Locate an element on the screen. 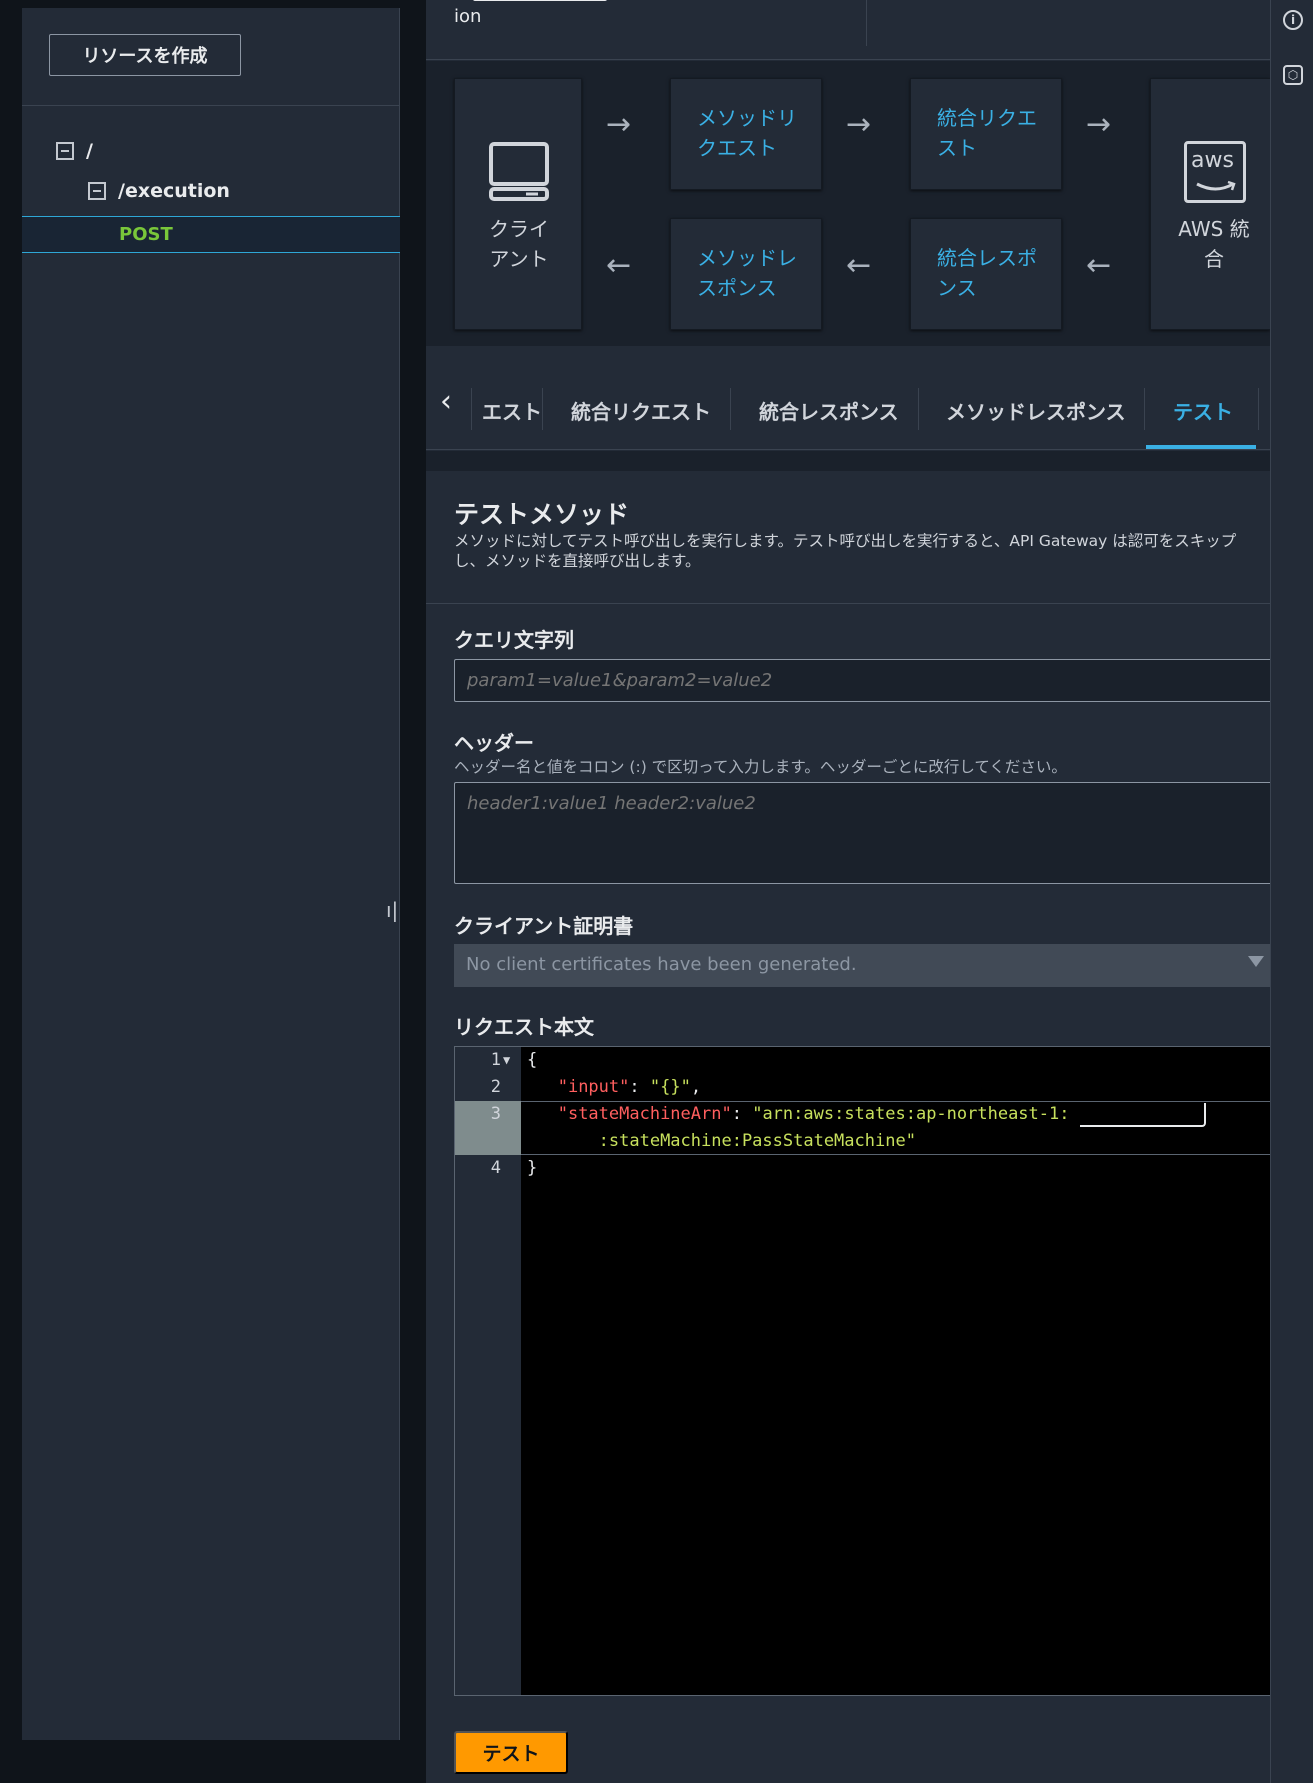 The image size is (1313, 1783). flow-aws-label: AWS 統合 is located at coordinates (1214, 244).